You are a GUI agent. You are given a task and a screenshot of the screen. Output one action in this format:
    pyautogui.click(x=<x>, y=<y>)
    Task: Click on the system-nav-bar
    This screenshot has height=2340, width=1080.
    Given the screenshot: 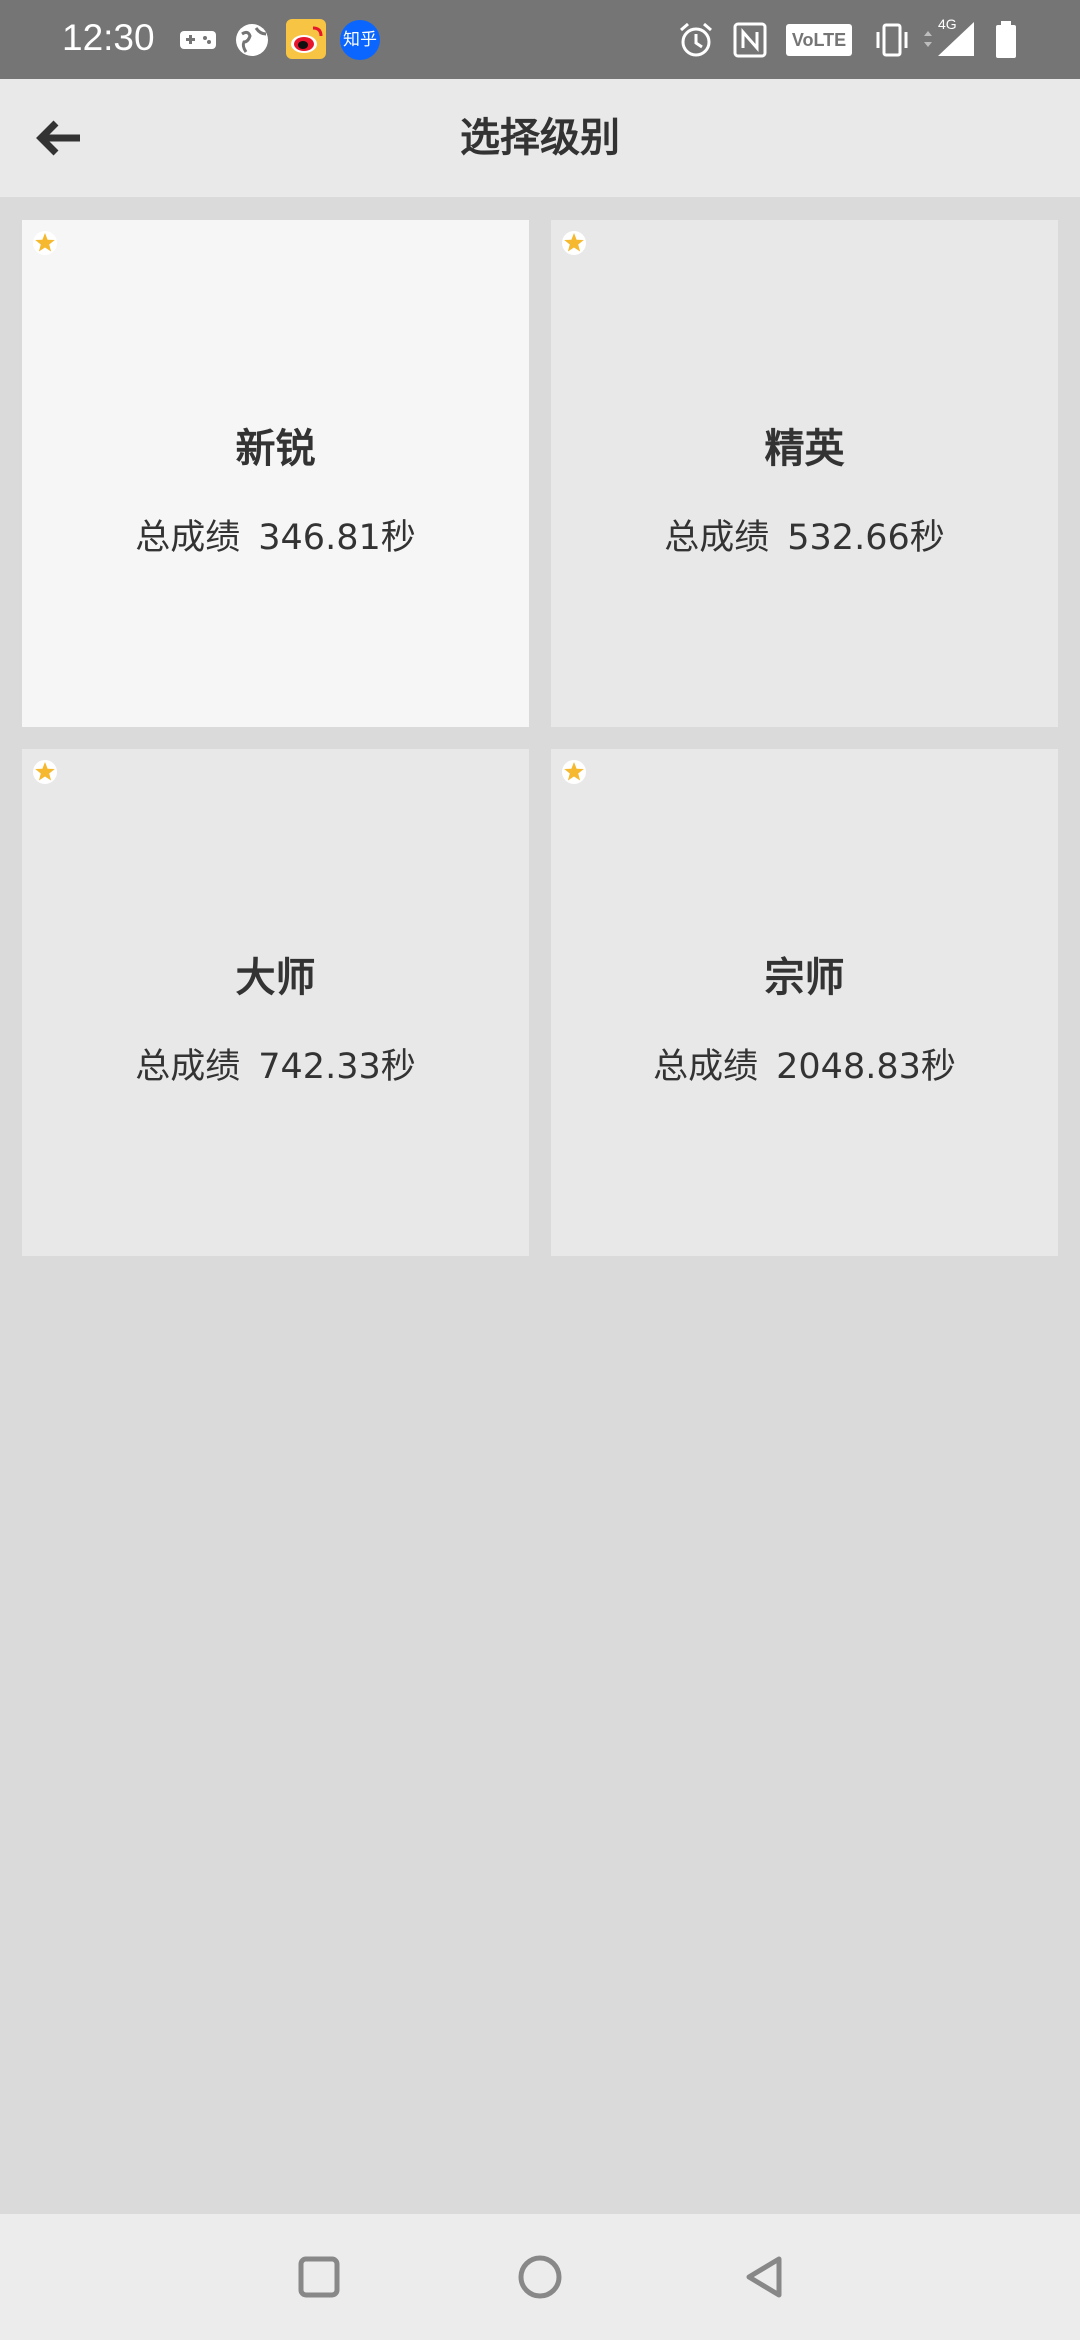 What is the action you would take?
    pyautogui.click(x=540, y=2277)
    